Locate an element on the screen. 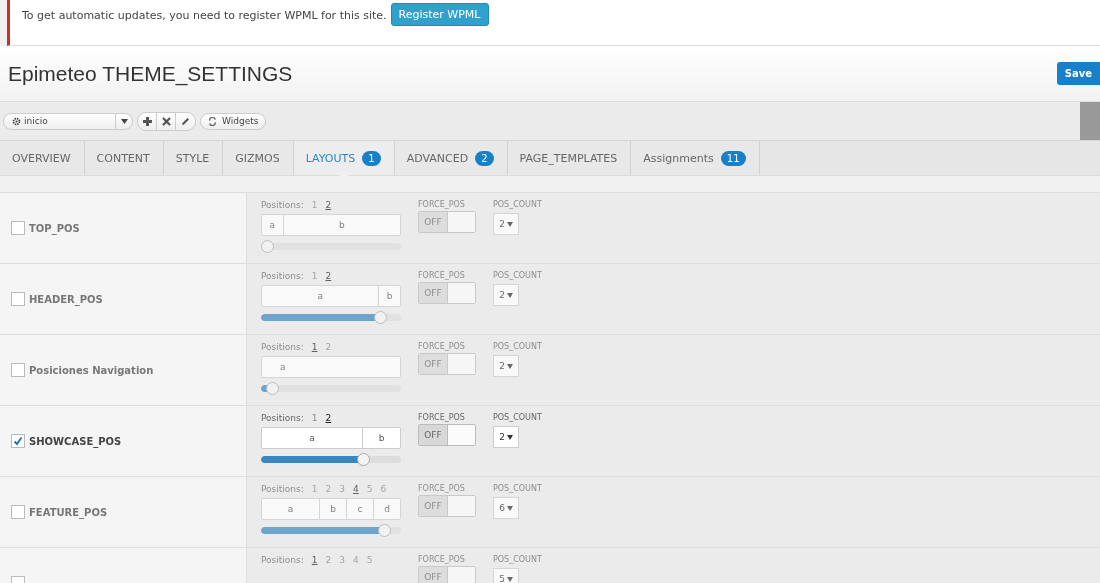 The height and width of the screenshot is (583, 1100). count-badge: 2 is located at coordinates (484, 158).